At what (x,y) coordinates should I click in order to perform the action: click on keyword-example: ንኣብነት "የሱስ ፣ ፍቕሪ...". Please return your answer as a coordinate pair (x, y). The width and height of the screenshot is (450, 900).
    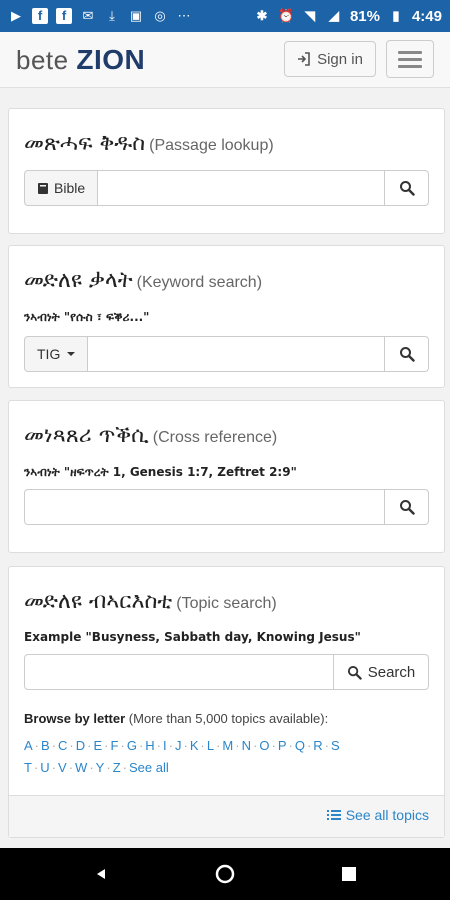
    Looking at the image, I should click on (87, 317).